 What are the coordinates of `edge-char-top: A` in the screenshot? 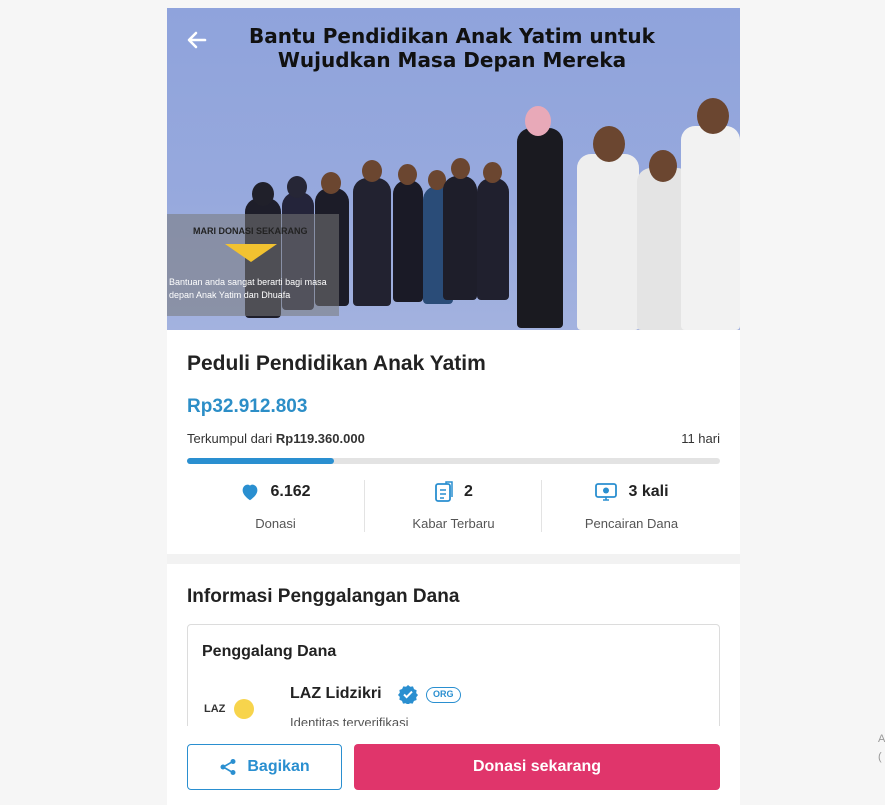 It's located at (881, 739).